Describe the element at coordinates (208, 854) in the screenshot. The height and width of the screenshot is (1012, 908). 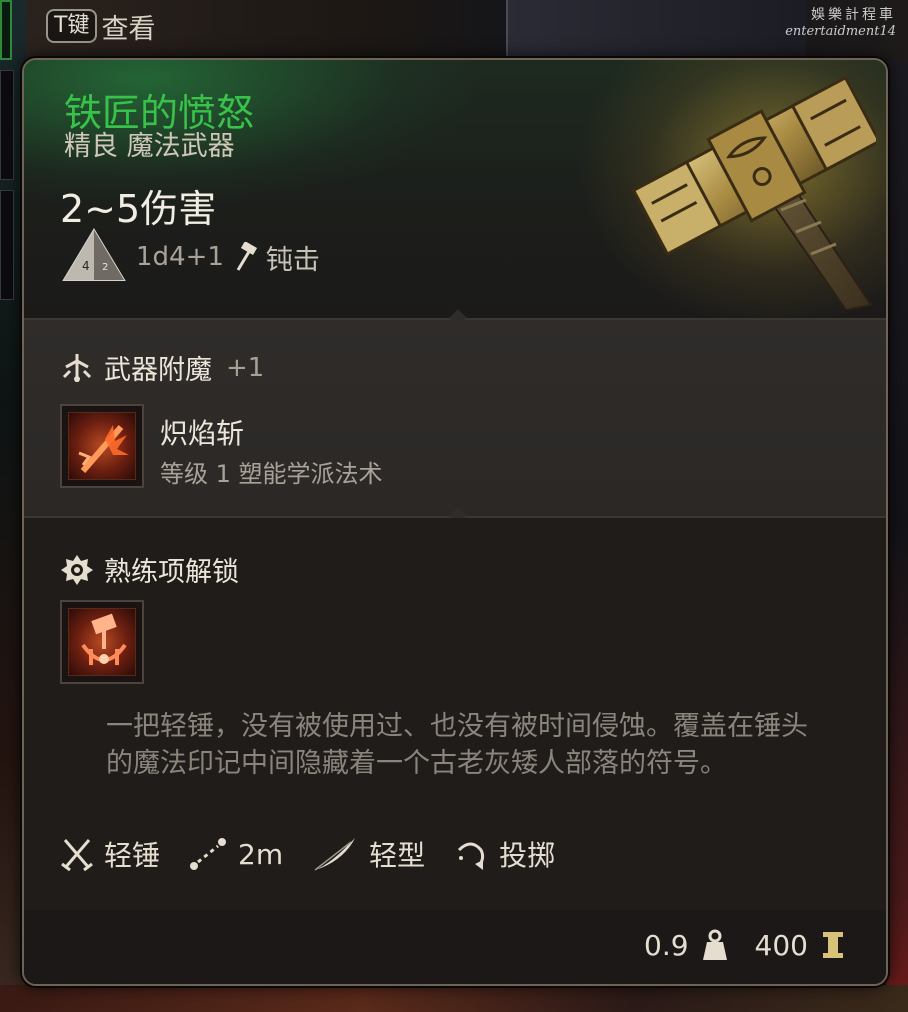
I see `range-icon` at that location.